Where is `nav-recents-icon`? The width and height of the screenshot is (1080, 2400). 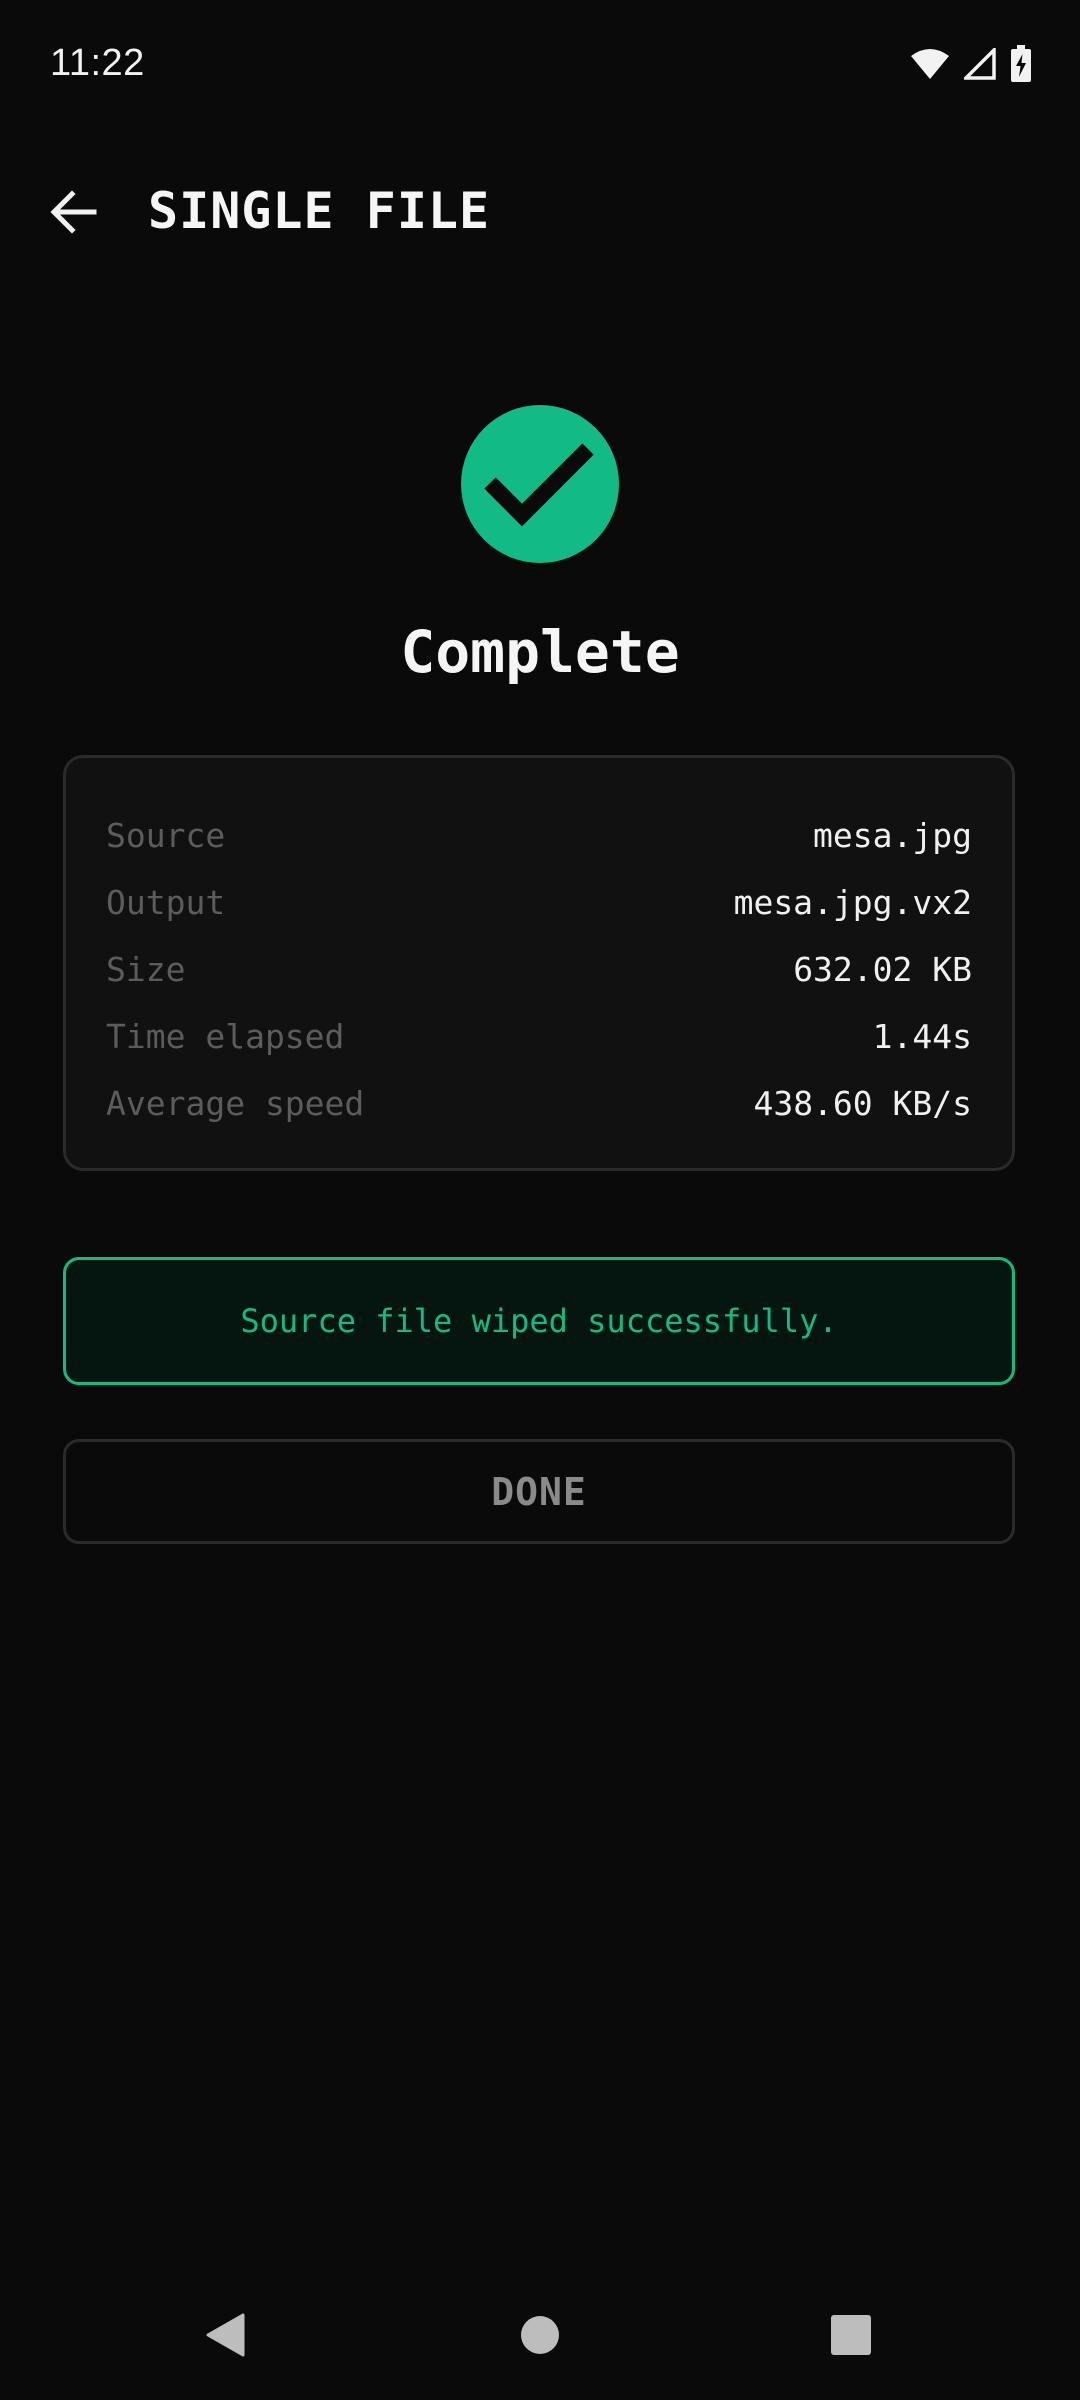 nav-recents-icon is located at coordinates (851, 2335).